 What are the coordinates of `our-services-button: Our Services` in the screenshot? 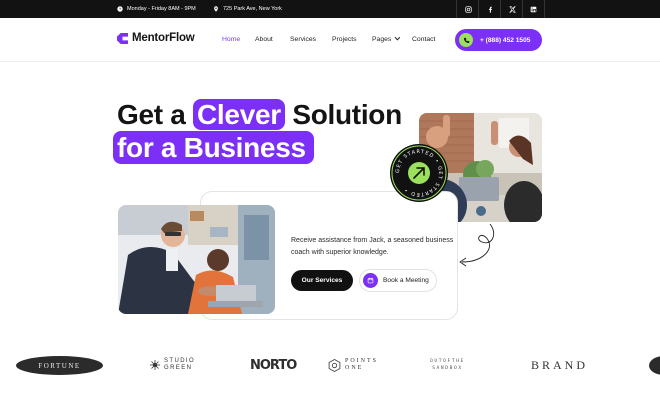 It's located at (322, 280).